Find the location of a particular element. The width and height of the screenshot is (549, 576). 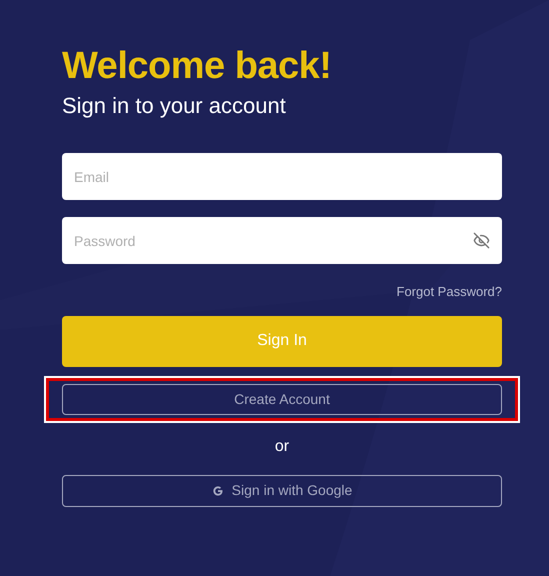

create-account-button: Create Account is located at coordinates (282, 399).